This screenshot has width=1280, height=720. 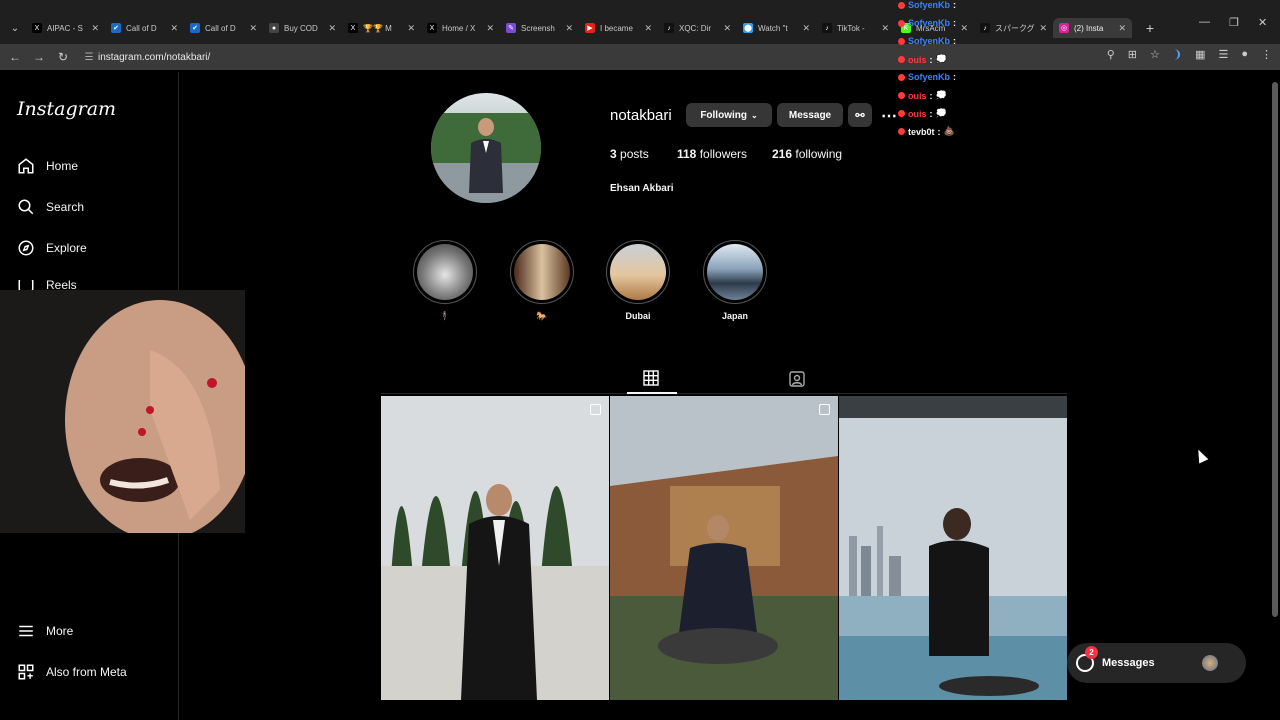 I want to click on chat-message: ouis: 💭, so click(x=922, y=95).